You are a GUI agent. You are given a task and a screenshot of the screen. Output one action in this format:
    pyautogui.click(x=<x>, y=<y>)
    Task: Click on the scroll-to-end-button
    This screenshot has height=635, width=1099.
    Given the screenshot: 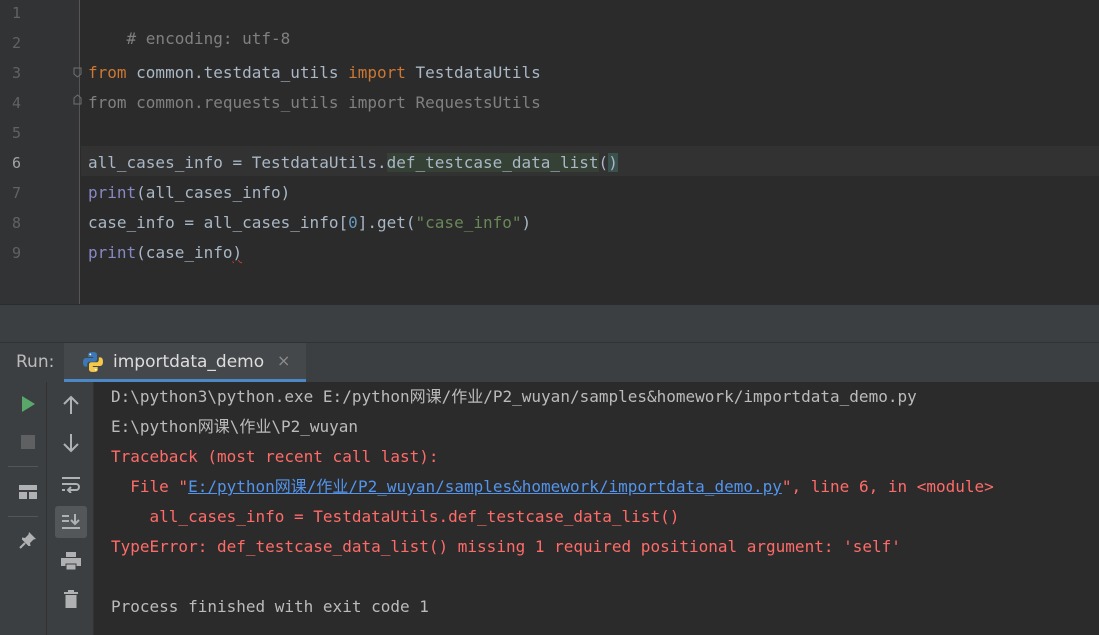 What is the action you would take?
    pyautogui.click(x=71, y=522)
    